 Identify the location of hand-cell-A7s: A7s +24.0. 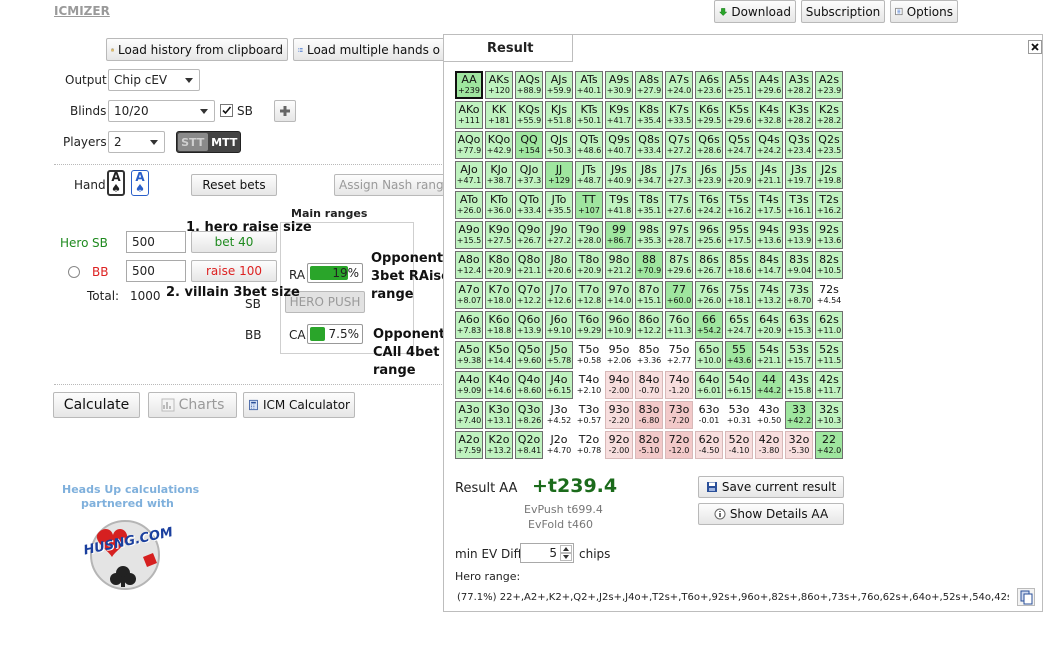
(679, 85).